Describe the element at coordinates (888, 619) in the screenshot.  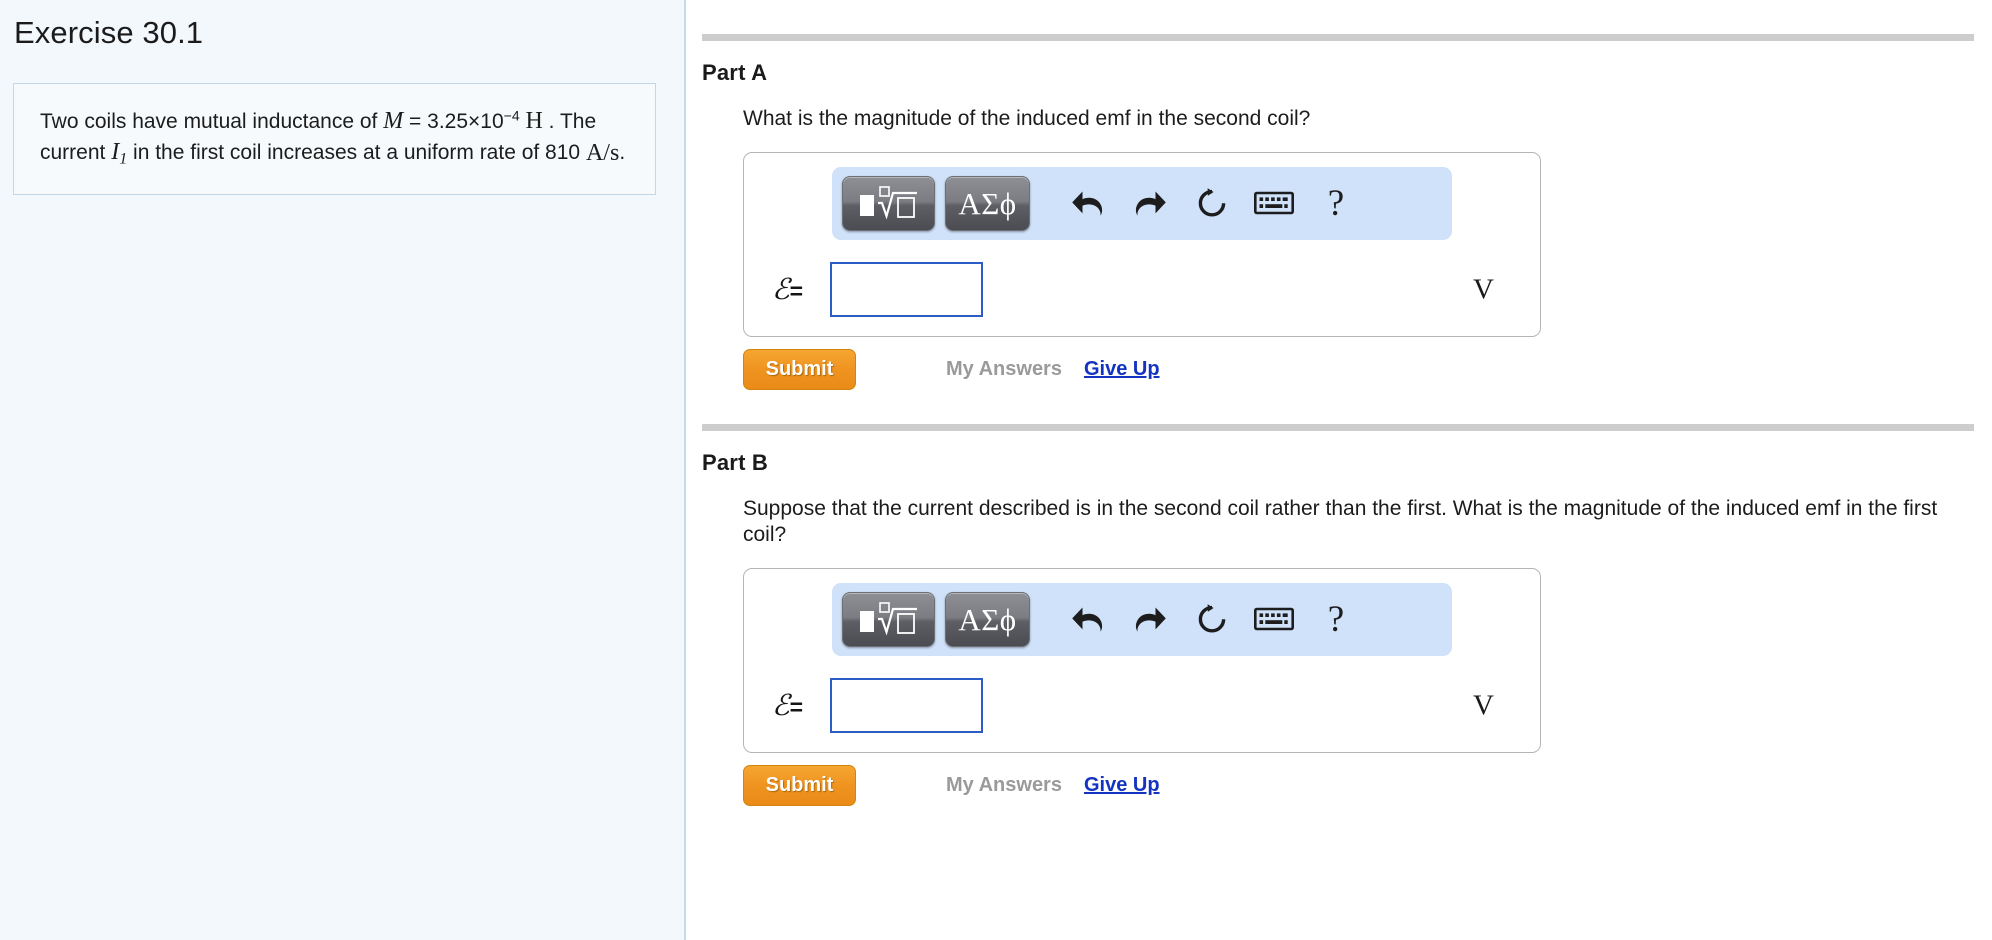
I see `math-template-button-b` at that location.